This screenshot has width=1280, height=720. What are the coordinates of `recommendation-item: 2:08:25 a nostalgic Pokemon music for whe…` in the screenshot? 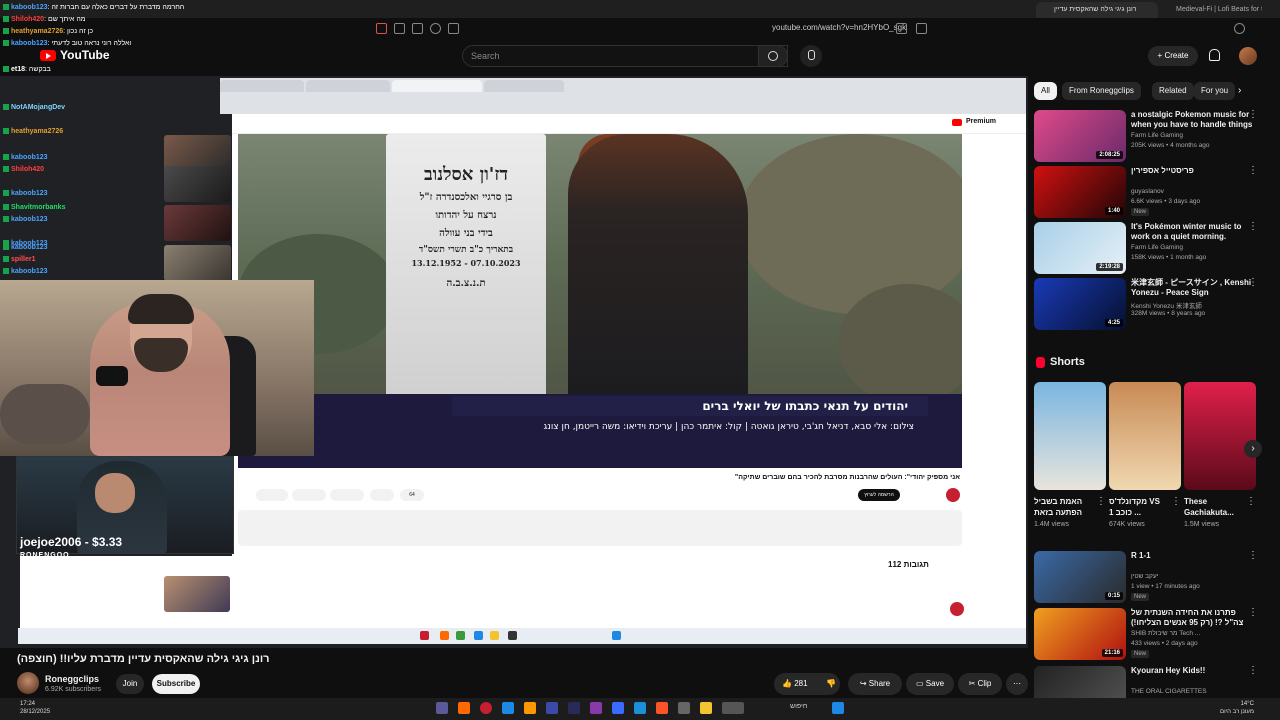 It's located at (1154, 137).